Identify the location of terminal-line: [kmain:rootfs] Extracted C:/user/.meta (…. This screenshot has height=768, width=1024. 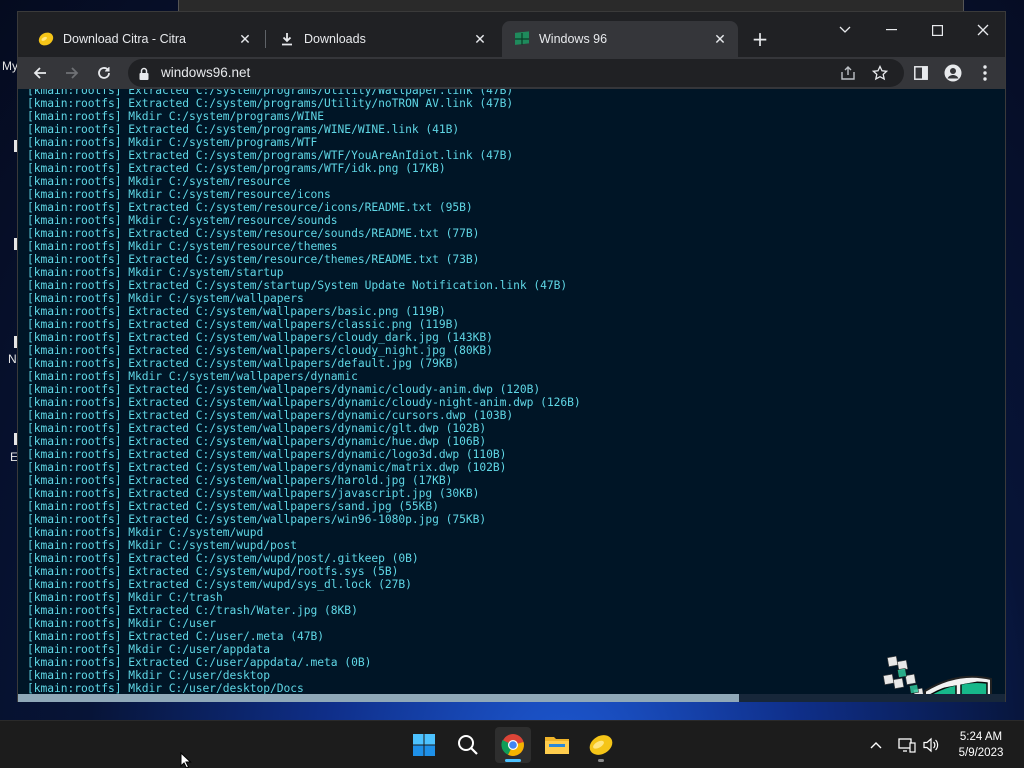
(176, 636).